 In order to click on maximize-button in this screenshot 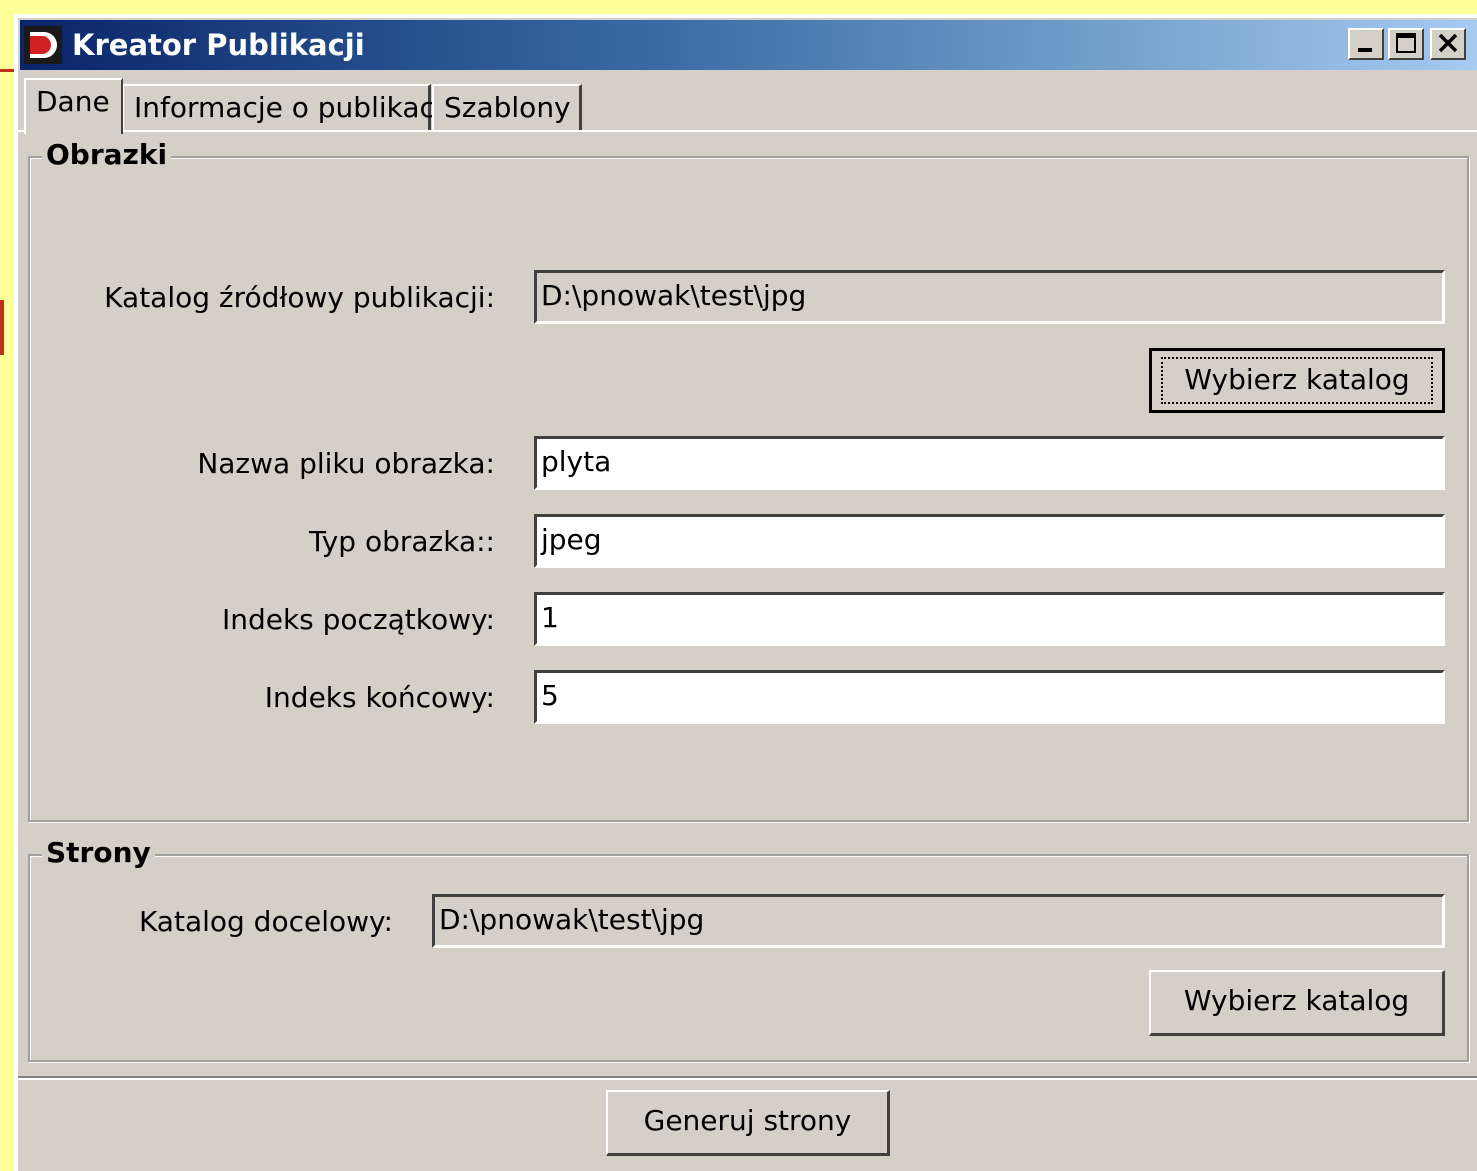, I will do `click(1406, 44)`.